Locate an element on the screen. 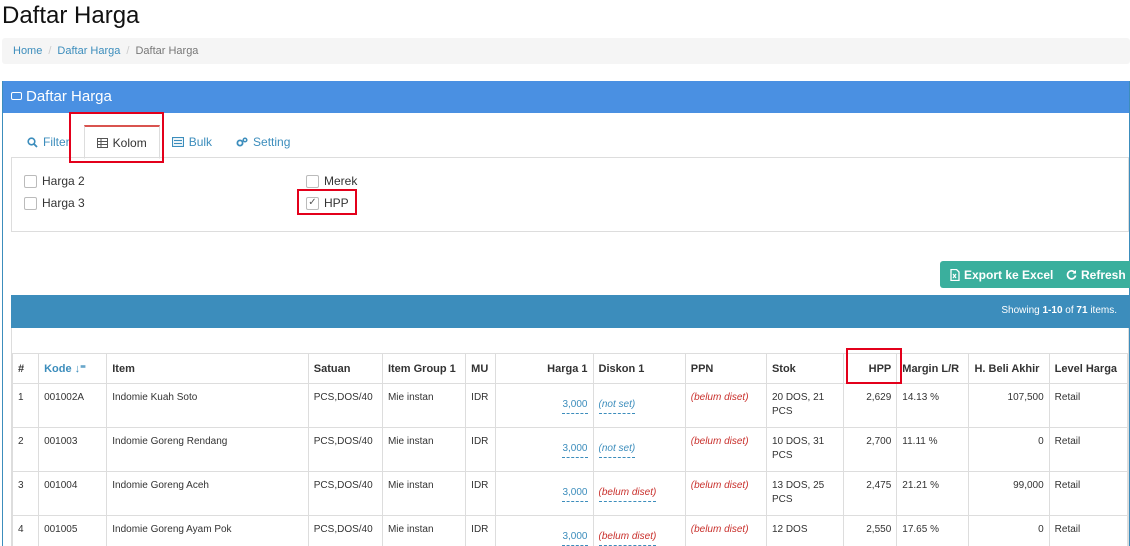 The width and height of the screenshot is (1130, 546). col-stok: Stok is located at coordinates (805, 368).